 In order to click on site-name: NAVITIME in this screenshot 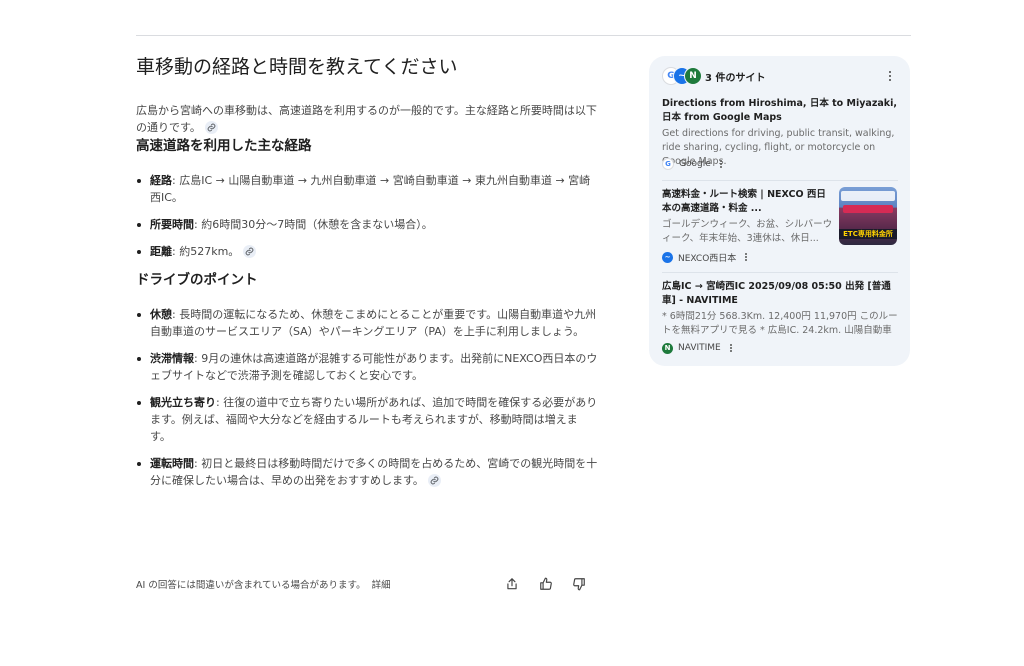, I will do `click(699, 348)`.